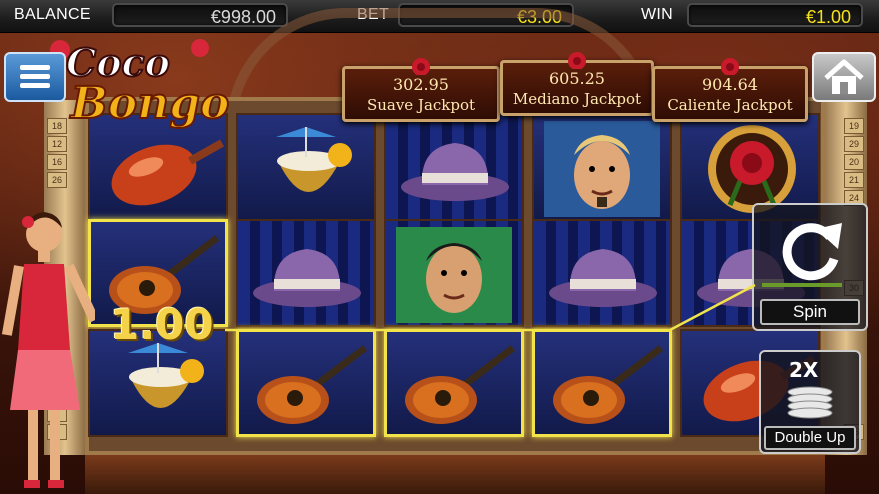 Image resolution: width=879 pixels, height=494 pixels. What do you see at coordinates (455, 474) in the screenshot?
I see `stage-floor` at bounding box center [455, 474].